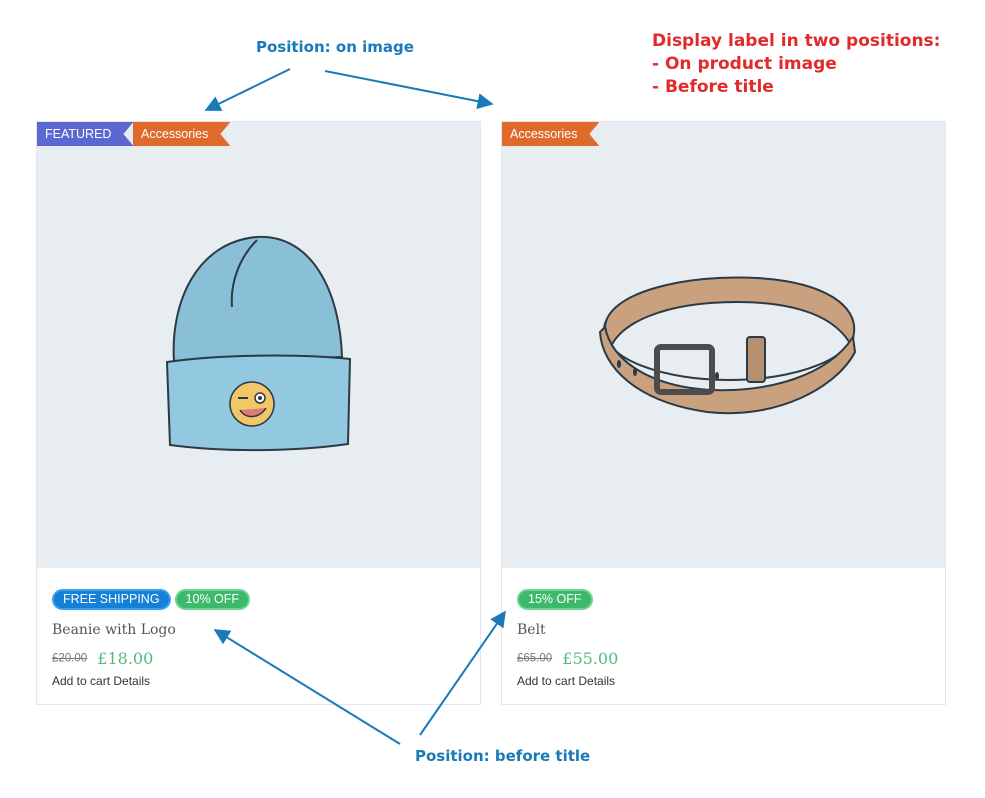 The width and height of the screenshot is (985, 798). I want to click on badge-row: FREE SHIPPING 10% OFF, so click(151, 599).